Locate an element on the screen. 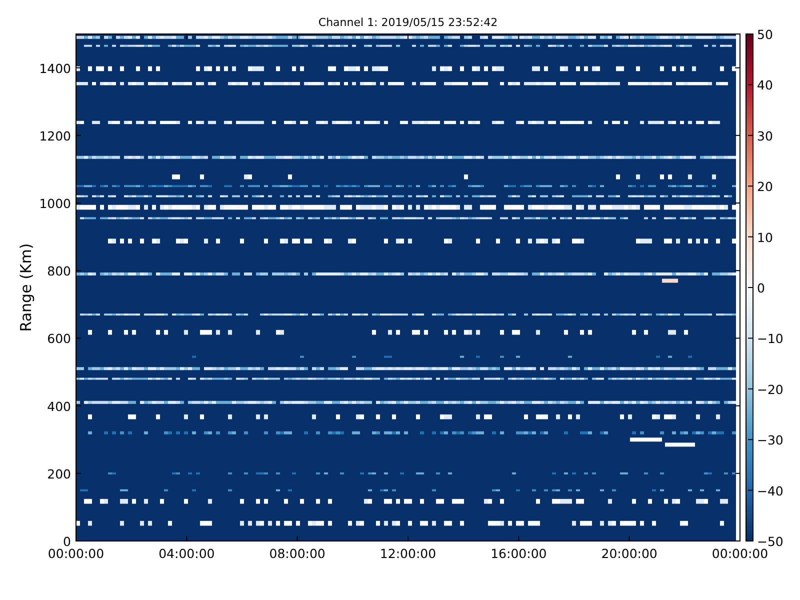 This screenshot has width=800, height=600. tick-label: 12:00:00 is located at coordinates (408, 553).